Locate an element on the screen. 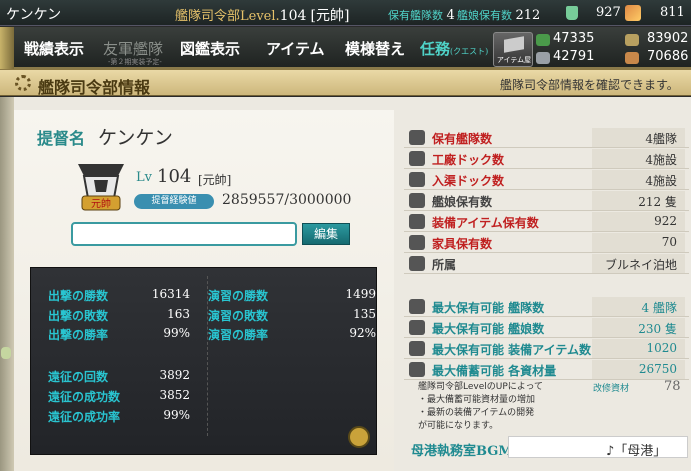 The image size is (691, 471). improvement-material-label: 改修資材 is located at coordinates (611, 389).